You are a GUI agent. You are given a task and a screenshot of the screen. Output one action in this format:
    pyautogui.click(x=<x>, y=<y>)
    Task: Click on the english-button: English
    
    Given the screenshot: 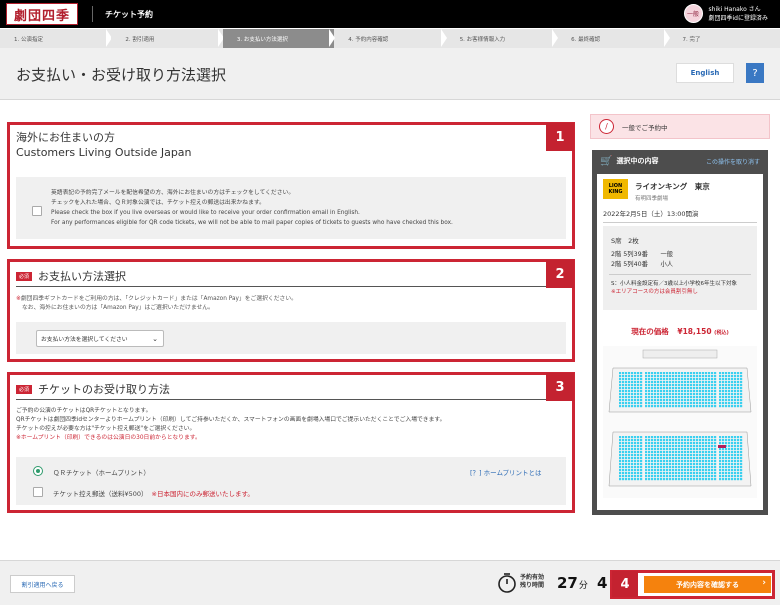 What is the action you would take?
    pyautogui.click(x=705, y=73)
    